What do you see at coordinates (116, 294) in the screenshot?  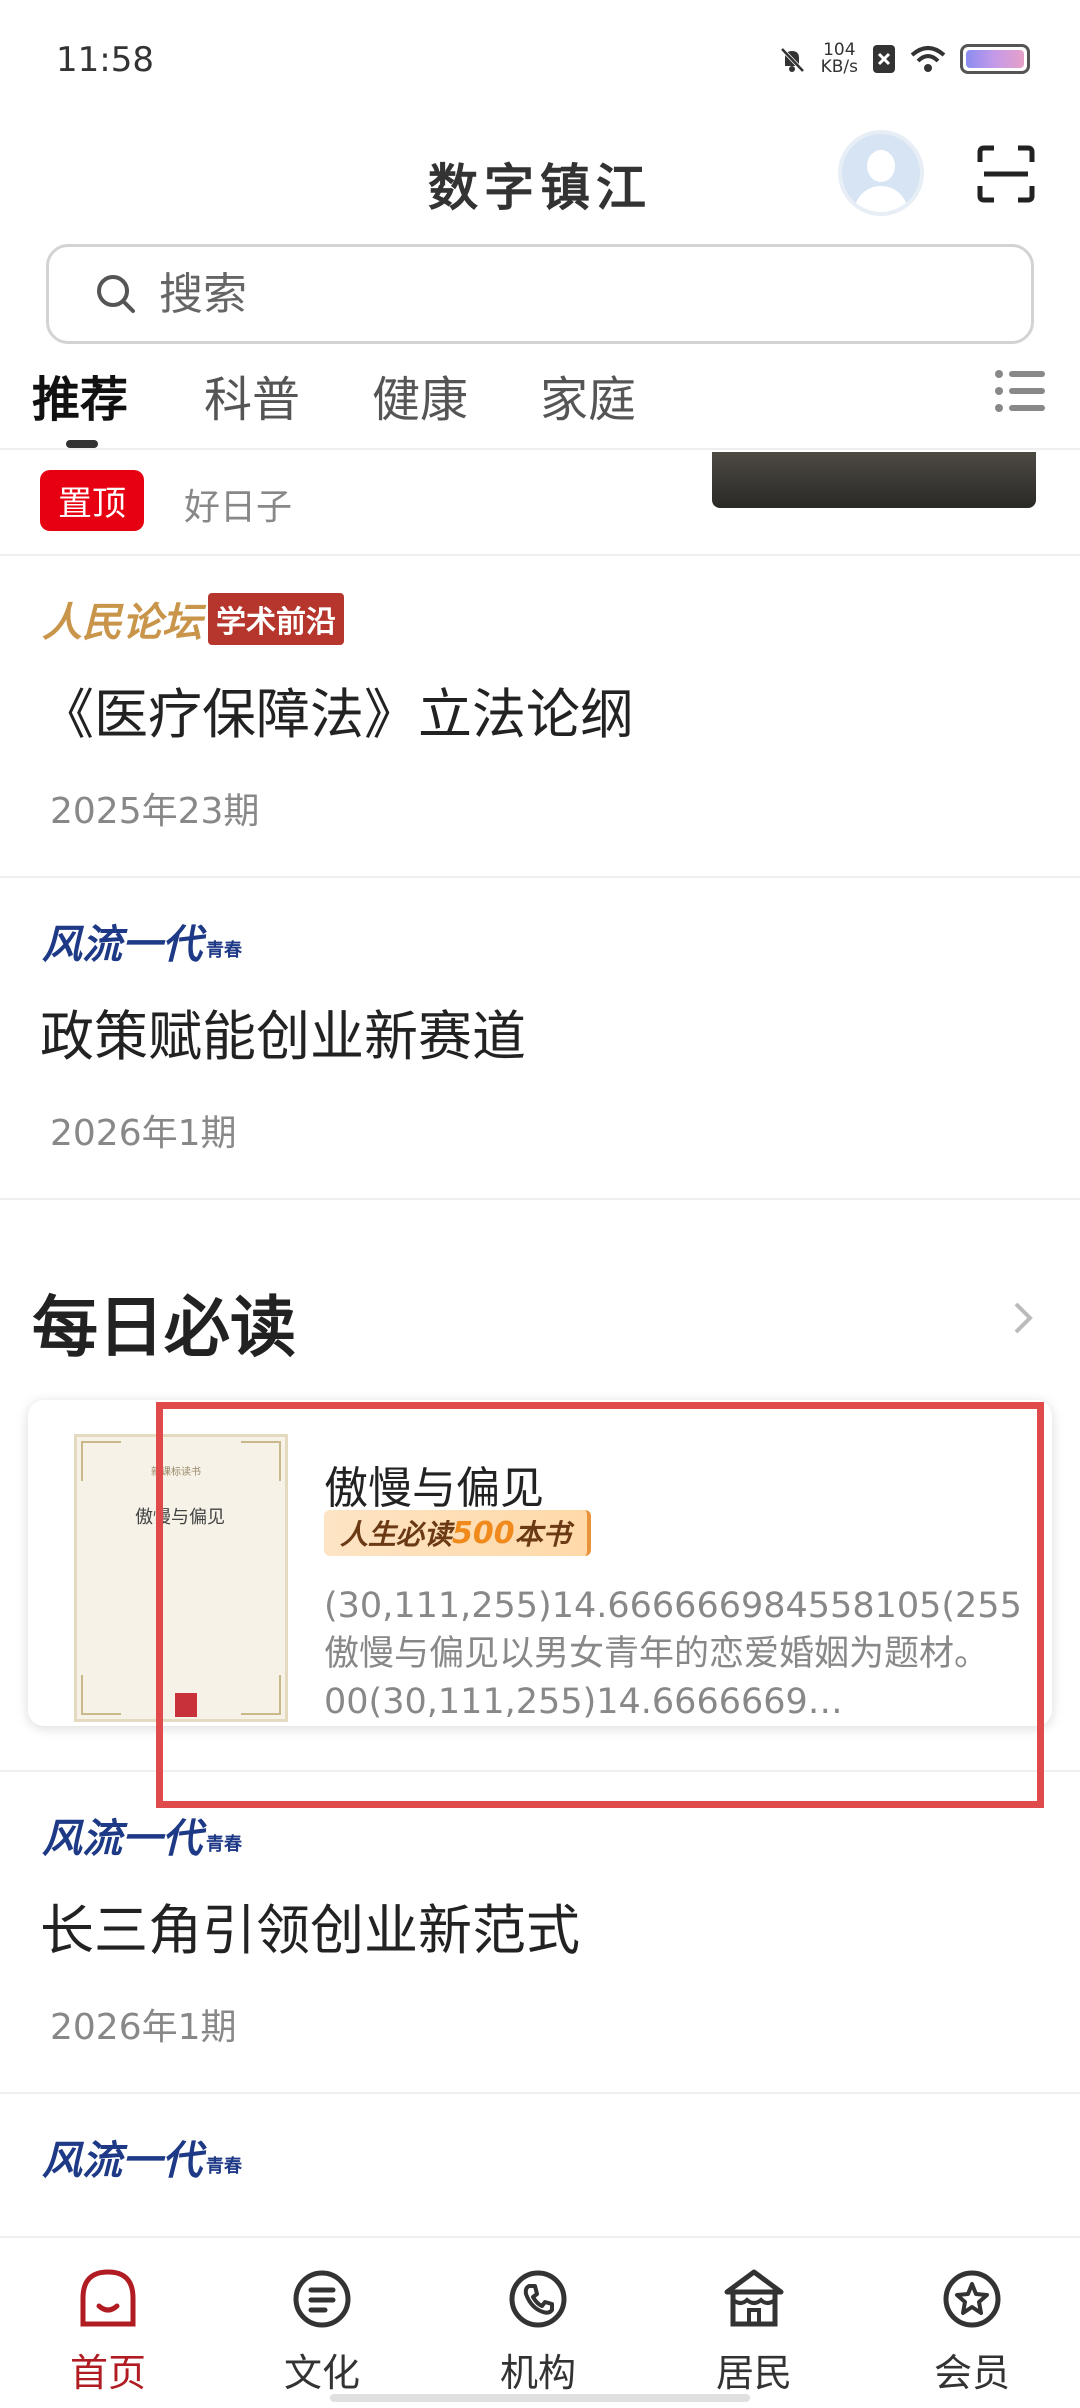 I see `search-icon` at bounding box center [116, 294].